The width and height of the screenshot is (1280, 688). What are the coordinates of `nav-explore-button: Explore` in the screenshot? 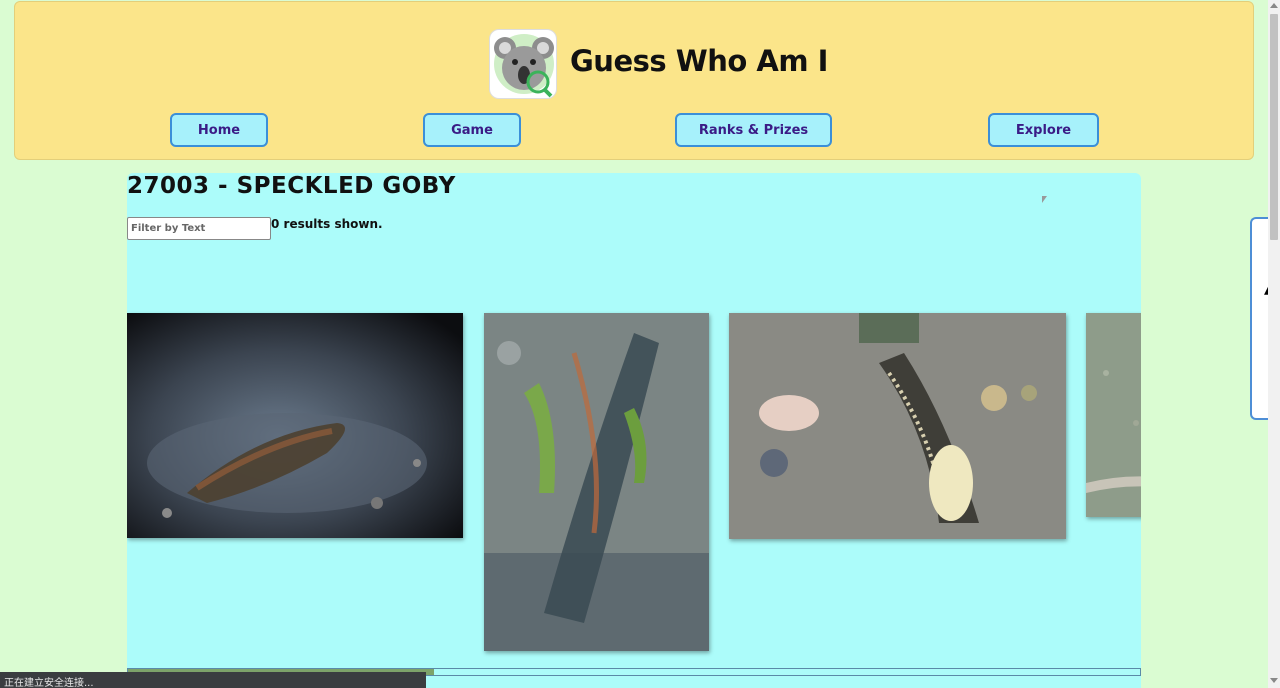 It's located at (1043, 130).